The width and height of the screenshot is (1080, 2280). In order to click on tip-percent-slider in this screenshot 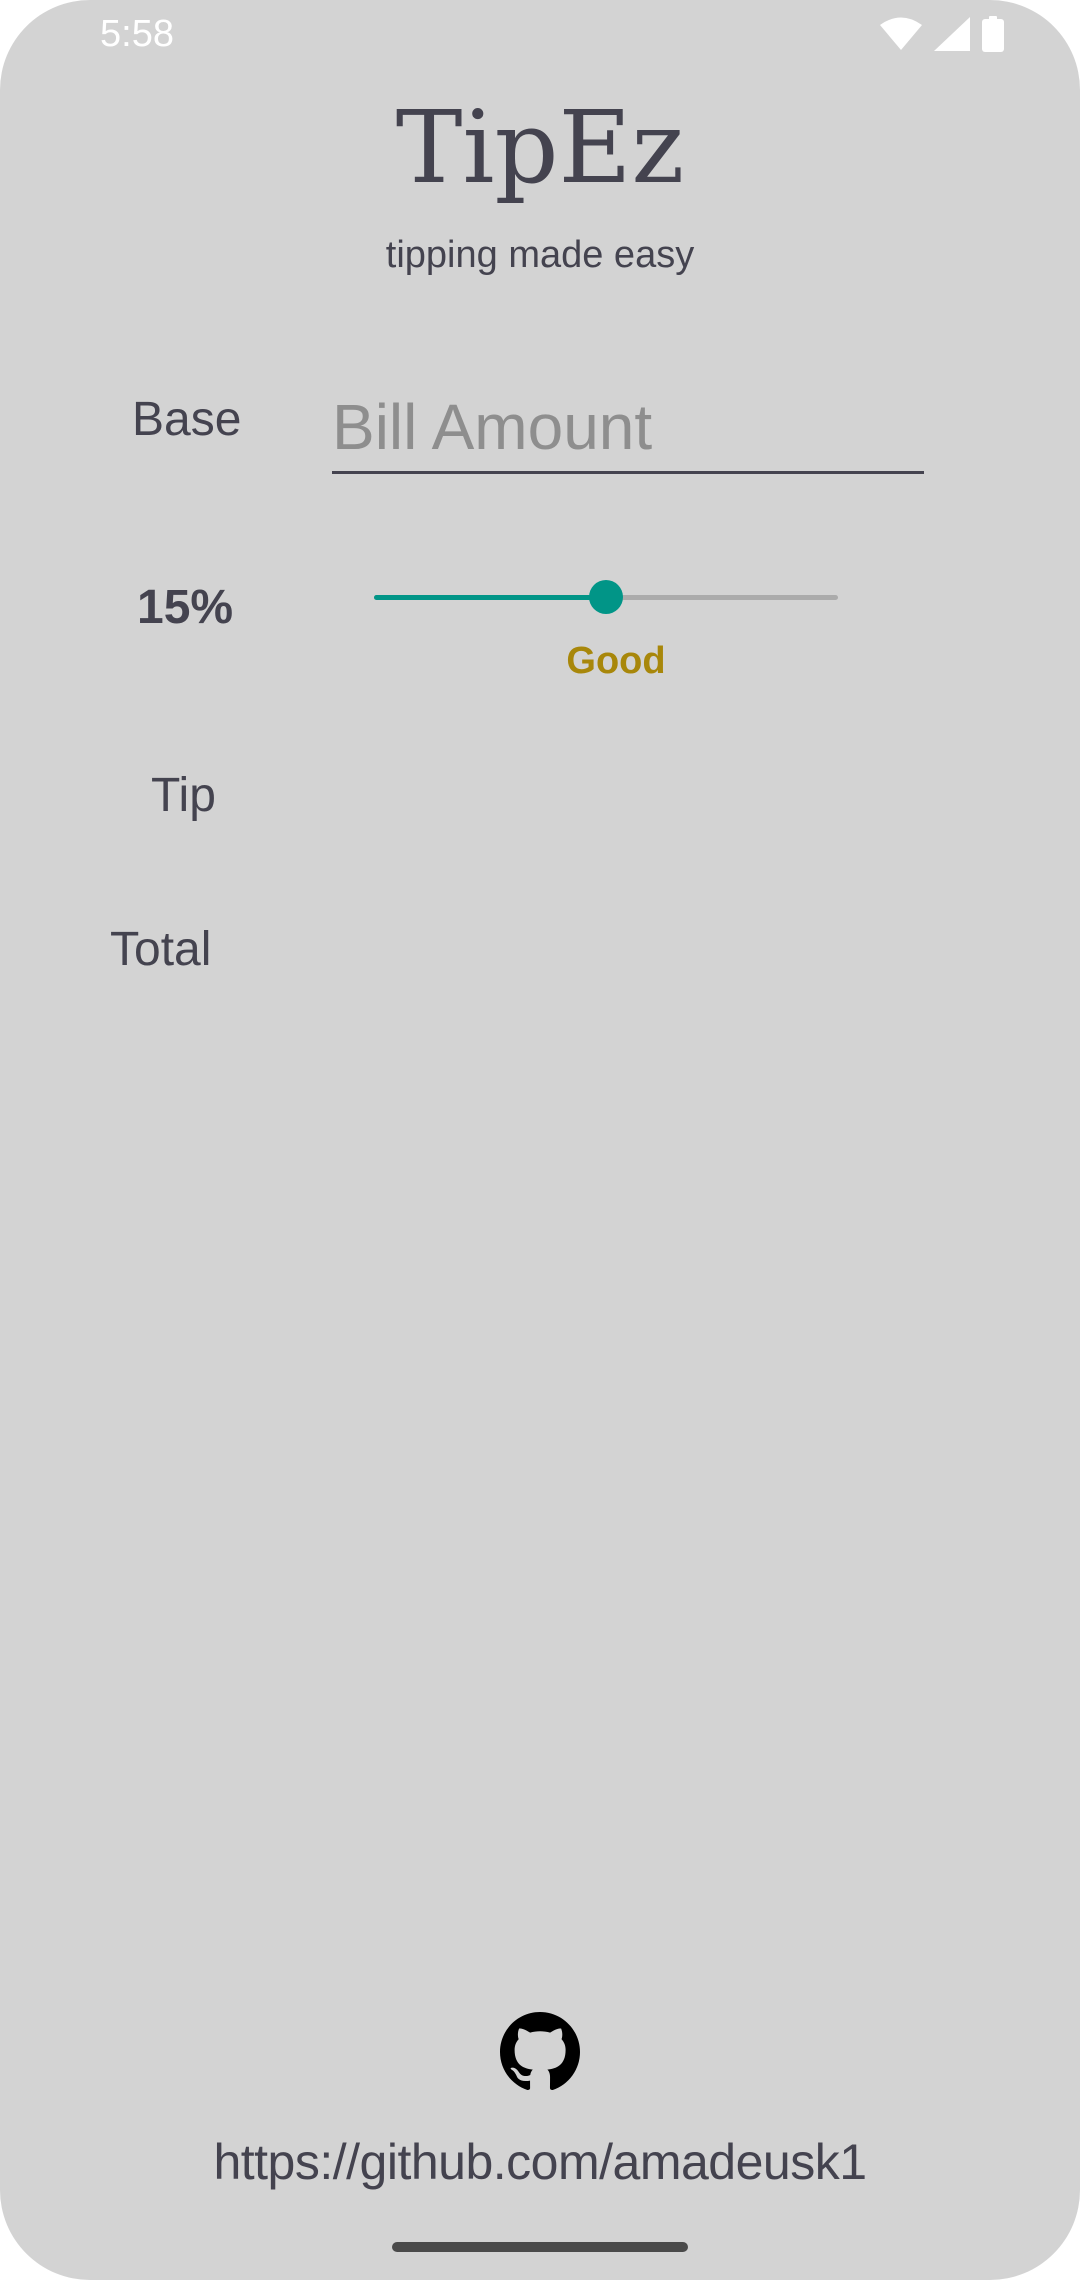, I will do `click(606, 597)`.